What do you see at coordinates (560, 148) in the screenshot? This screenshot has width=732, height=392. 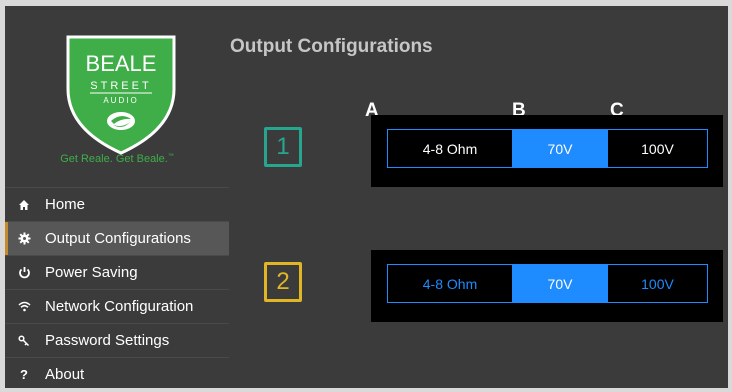 I see `zone-1-option-70v: 70V` at bounding box center [560, 148].